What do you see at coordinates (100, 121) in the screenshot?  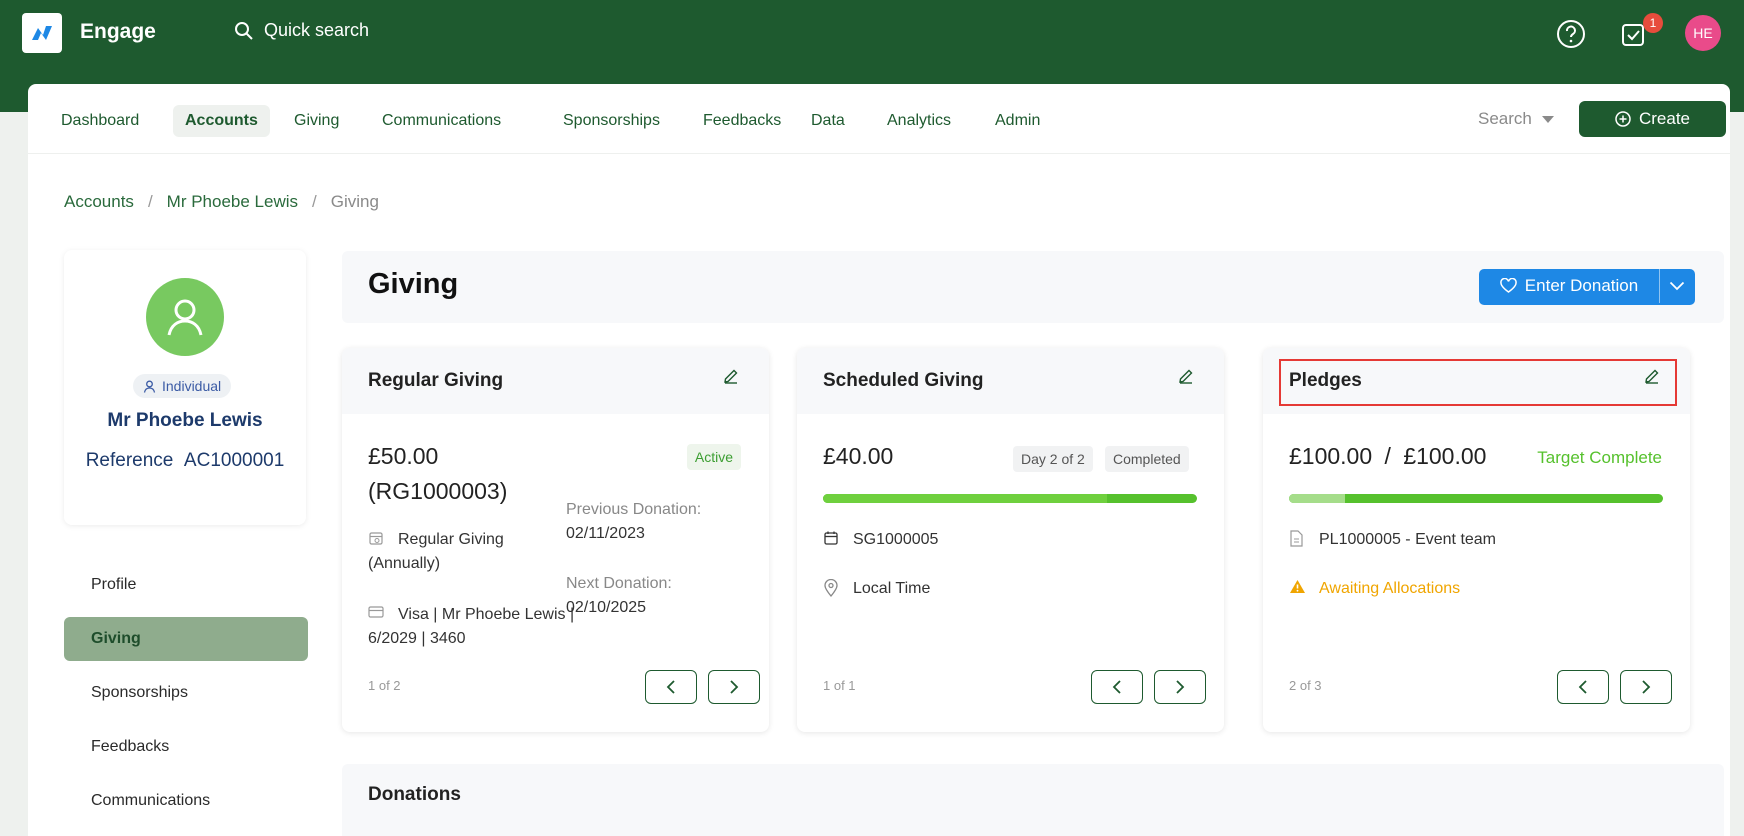 I see `nav-dashboard: Dashboard` at bounding box center [100, 121].